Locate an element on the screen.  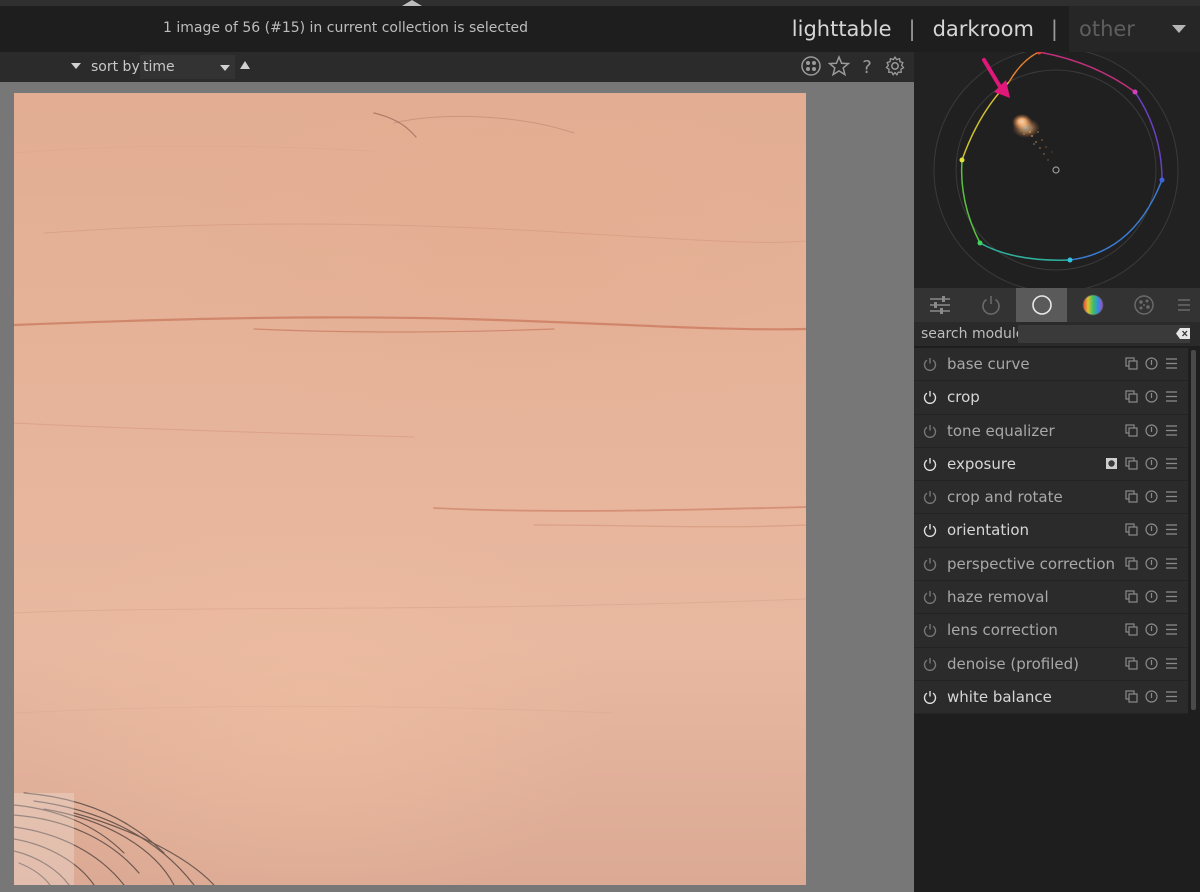
module-presets-menu is located at coordinates (1183, 305).